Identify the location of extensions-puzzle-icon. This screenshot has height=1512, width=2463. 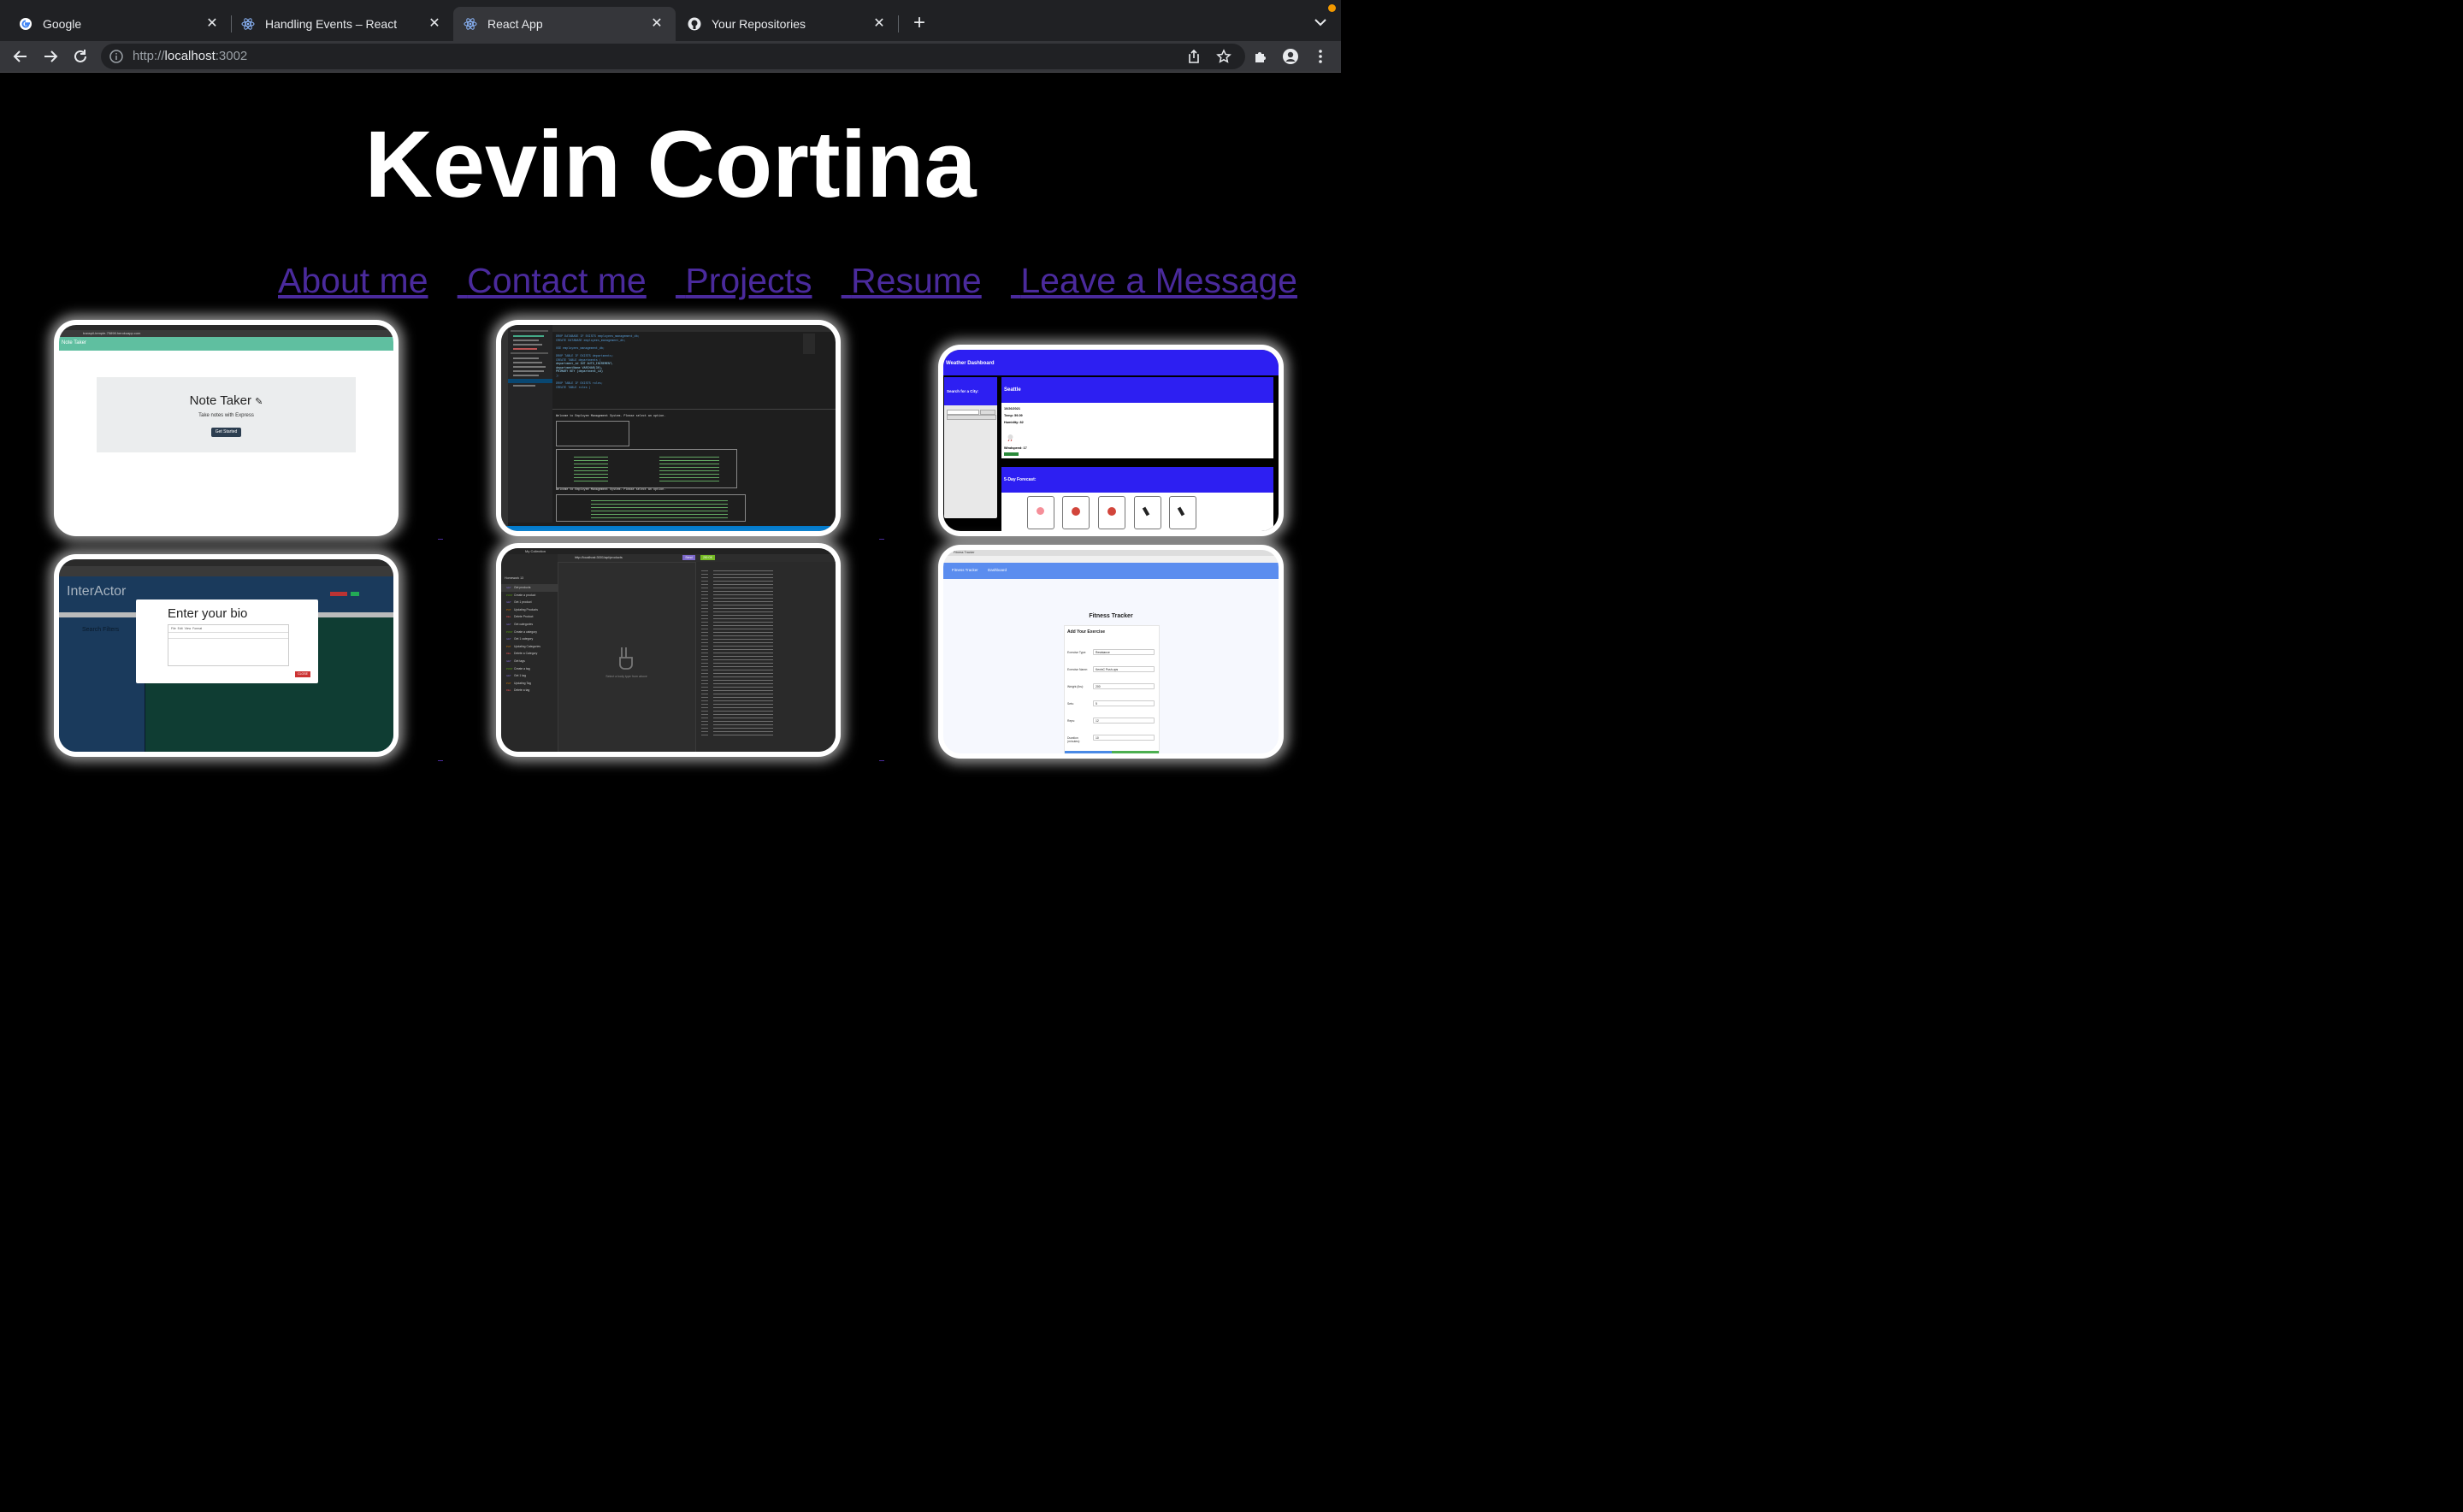
(1260, 56).